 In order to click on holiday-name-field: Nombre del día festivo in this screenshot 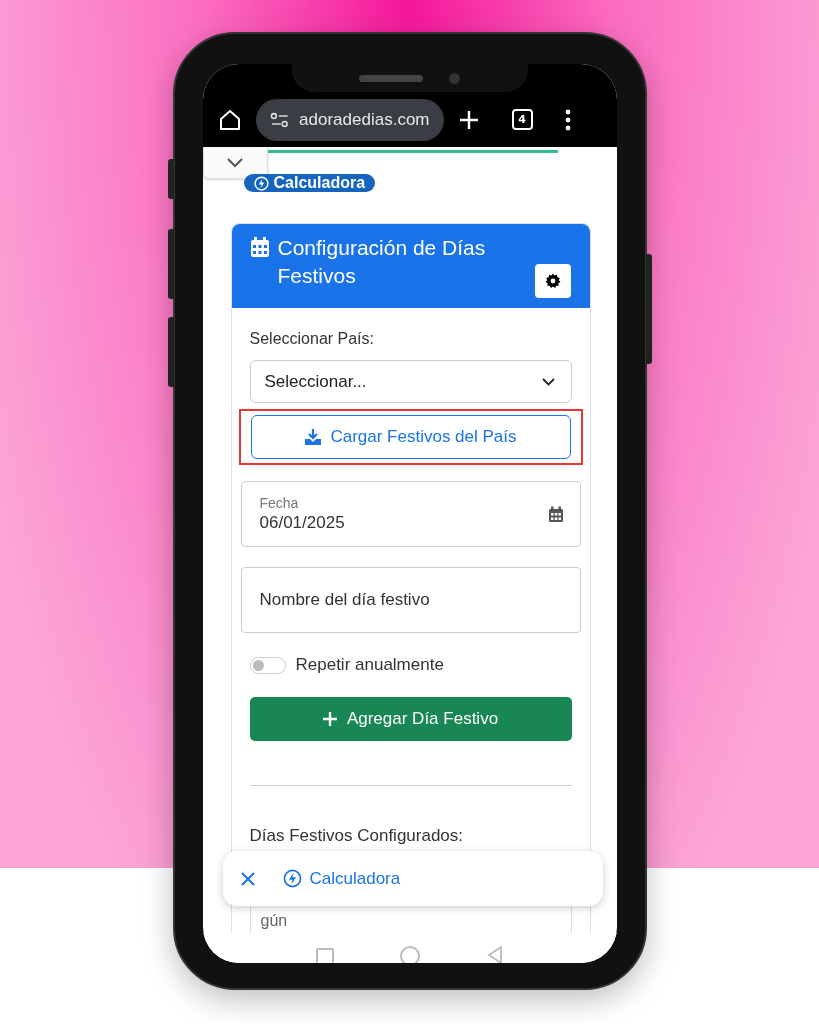, I will do `click(410, 600)`.